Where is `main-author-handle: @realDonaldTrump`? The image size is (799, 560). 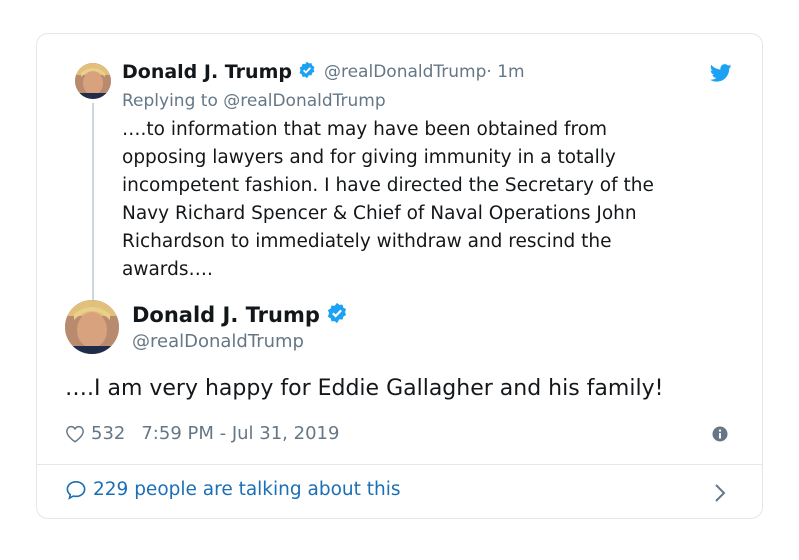 main-author-handle: @realDonaldTrump is located at coordinates (218, 341).